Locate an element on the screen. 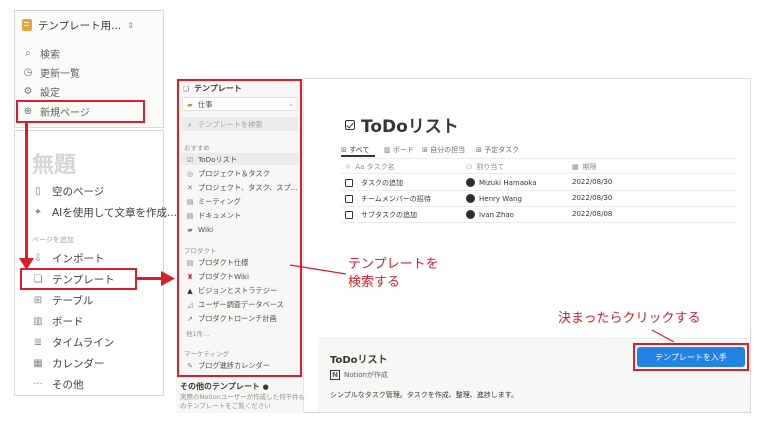 The width and height of the screenshot is (768, 432). assignee-name: Ivan Zhao is located at coordinates (496, 214).